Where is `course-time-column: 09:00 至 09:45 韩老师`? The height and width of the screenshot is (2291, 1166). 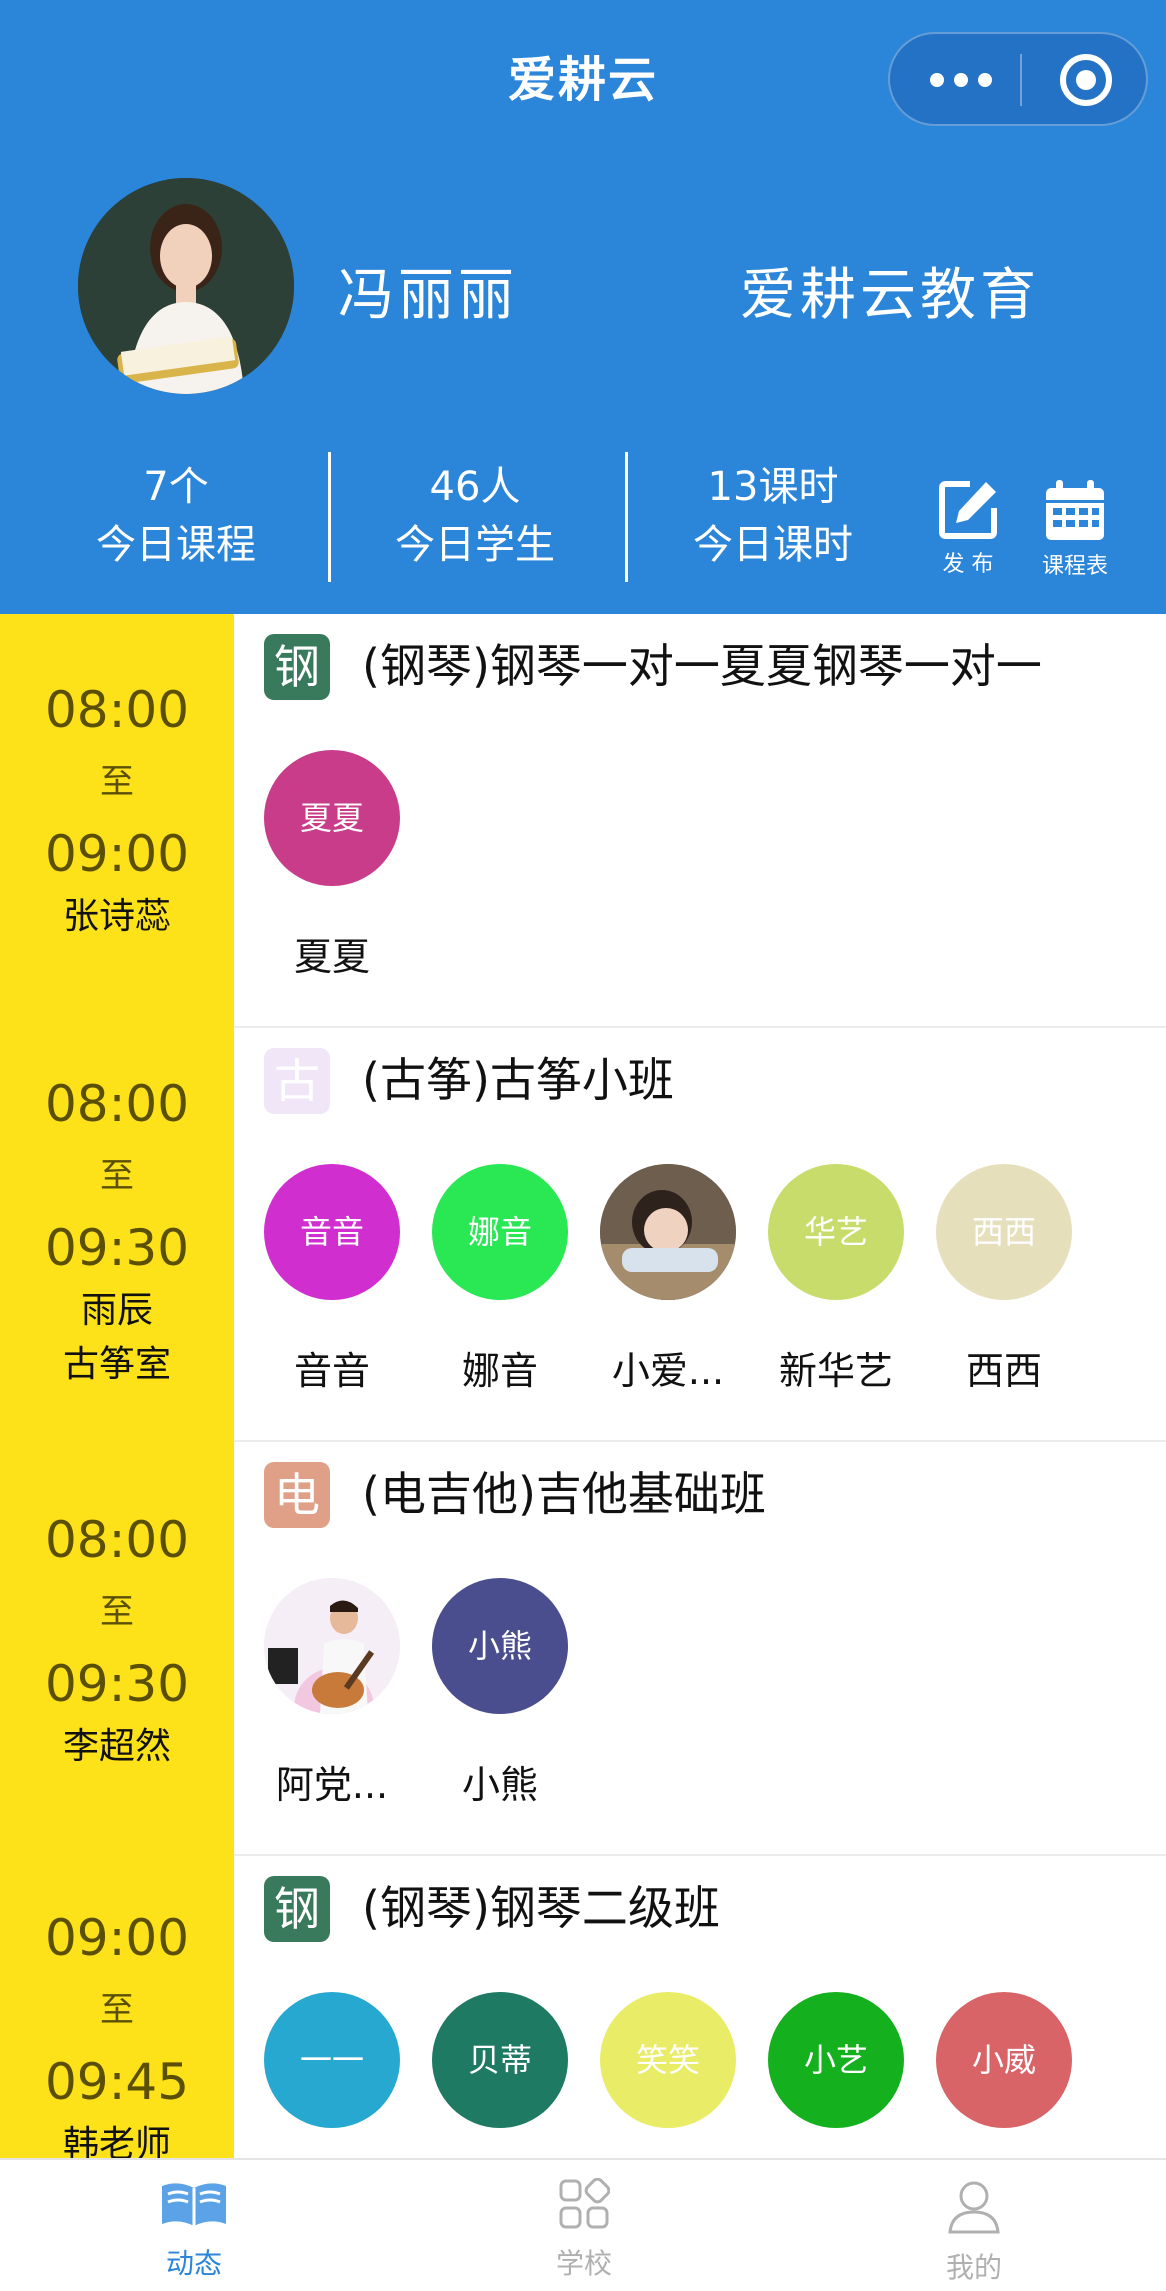 course-time-column: 09:00 至 09:45 韩老师 is located at coordinates (117, 2007).